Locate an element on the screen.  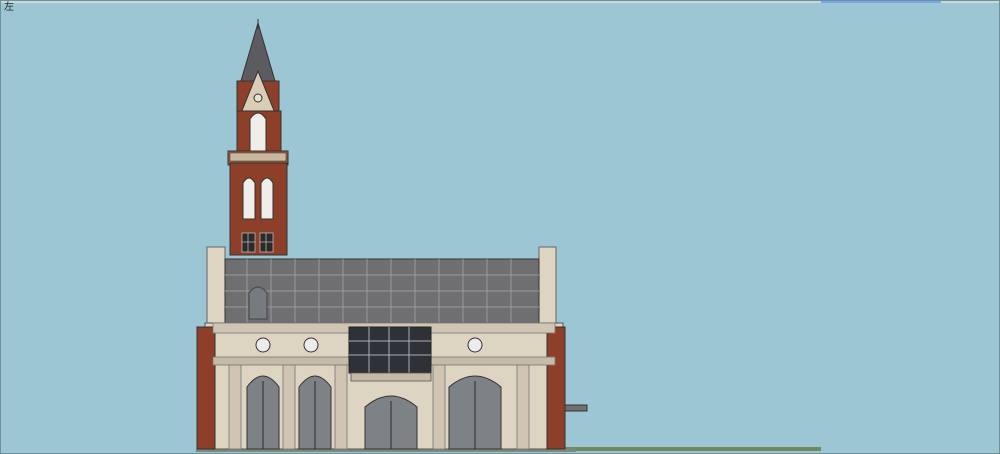
clock-icon is located at coordinates (258, 98).